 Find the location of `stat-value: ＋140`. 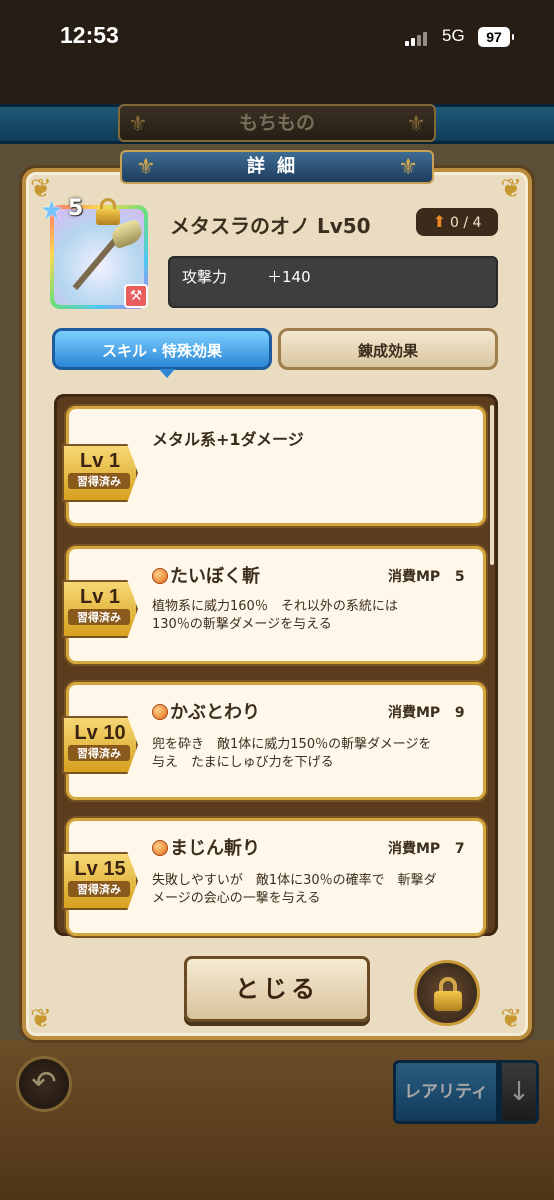

stat-value: ＋140 is located at coordinates (289, 277).